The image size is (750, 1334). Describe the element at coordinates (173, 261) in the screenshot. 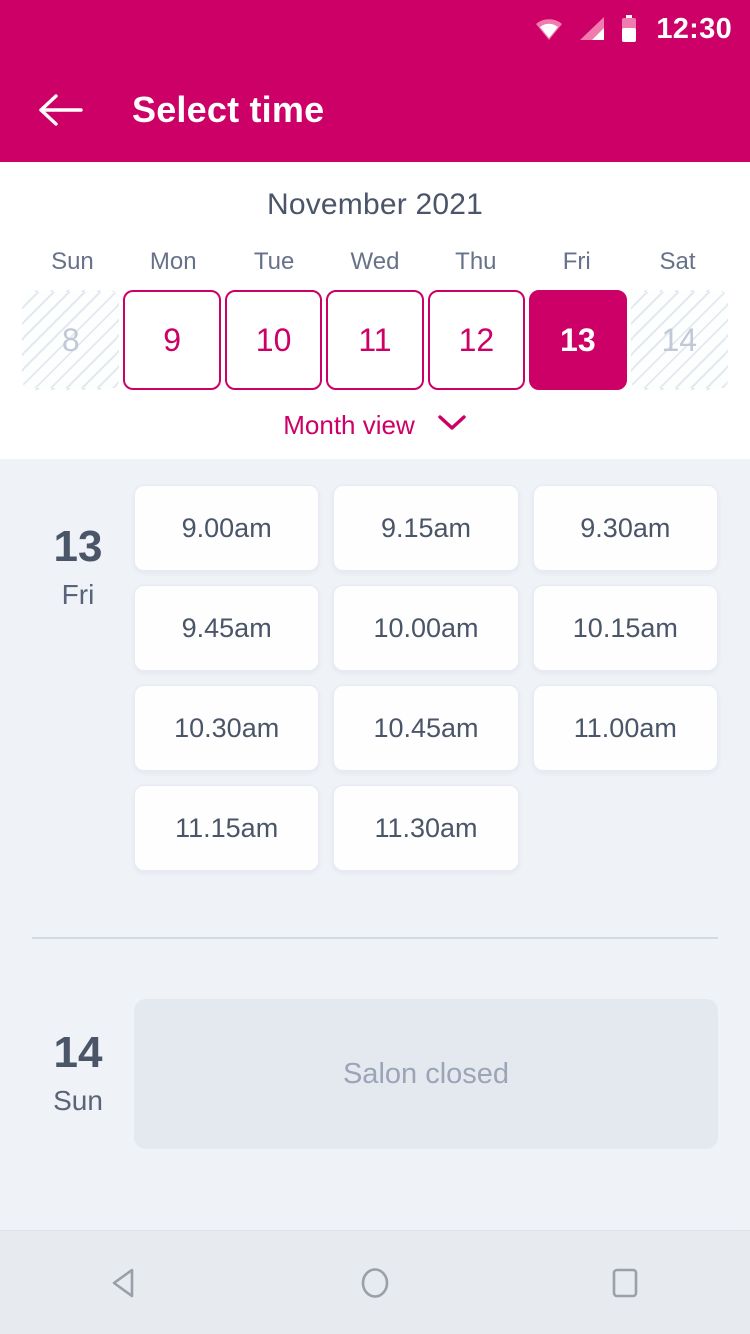

I see `weekday-header: Mon` at that location.